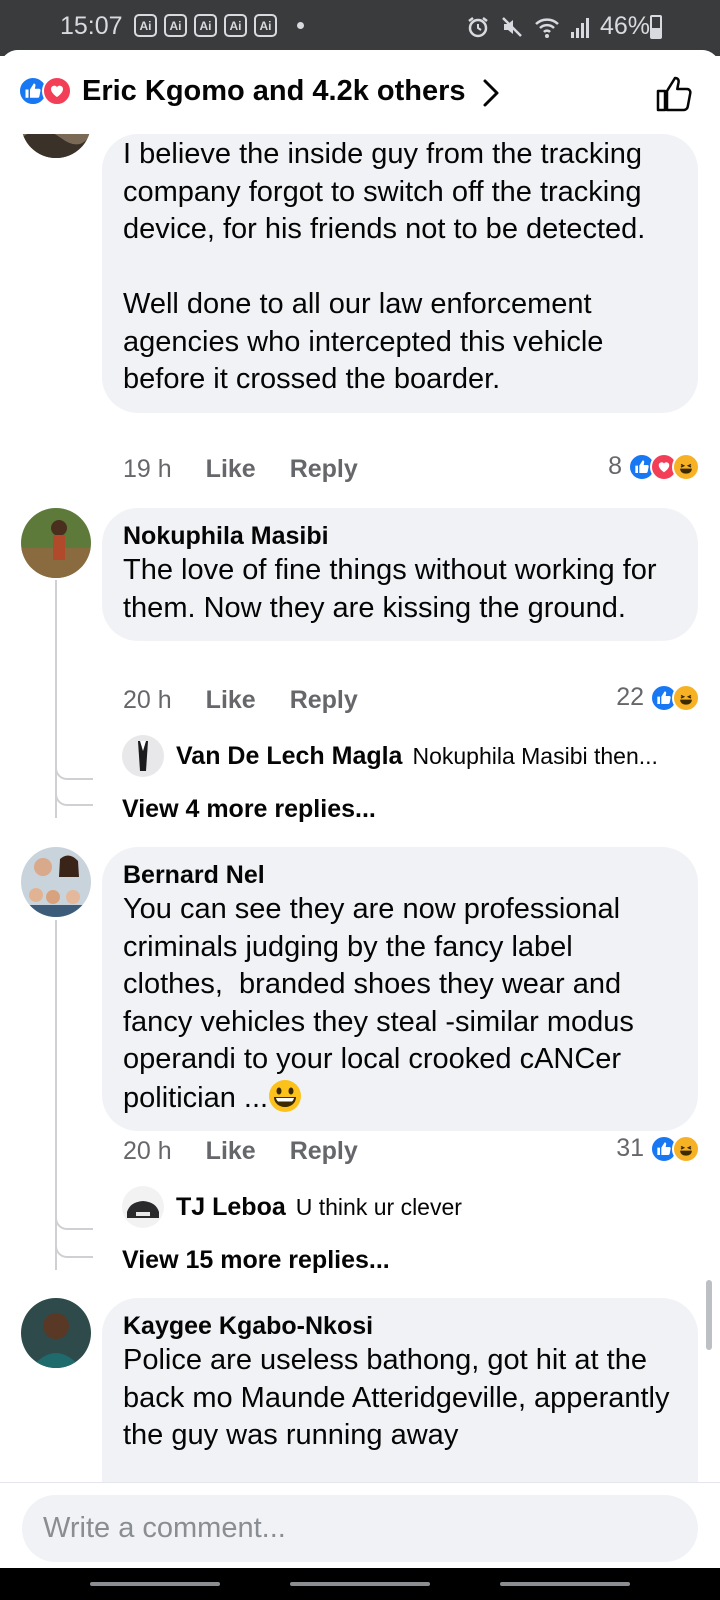 This screenshot has height=1600, width=720. I want to click on wifi-icon, so click(547, 27).